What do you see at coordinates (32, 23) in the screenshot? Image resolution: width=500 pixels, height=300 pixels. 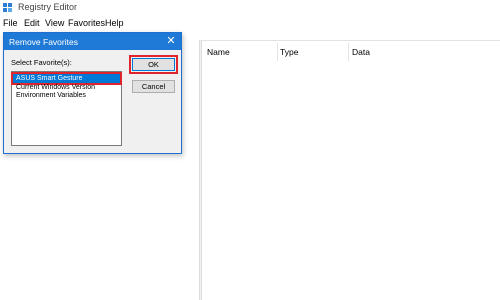 I see `menu-edit: Edit` at bounding box center [32, 23].